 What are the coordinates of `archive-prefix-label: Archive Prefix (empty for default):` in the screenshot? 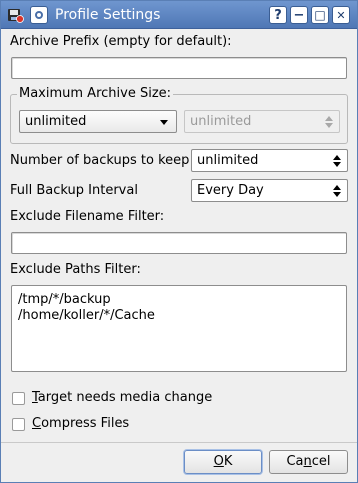 It's located at (121, 41).